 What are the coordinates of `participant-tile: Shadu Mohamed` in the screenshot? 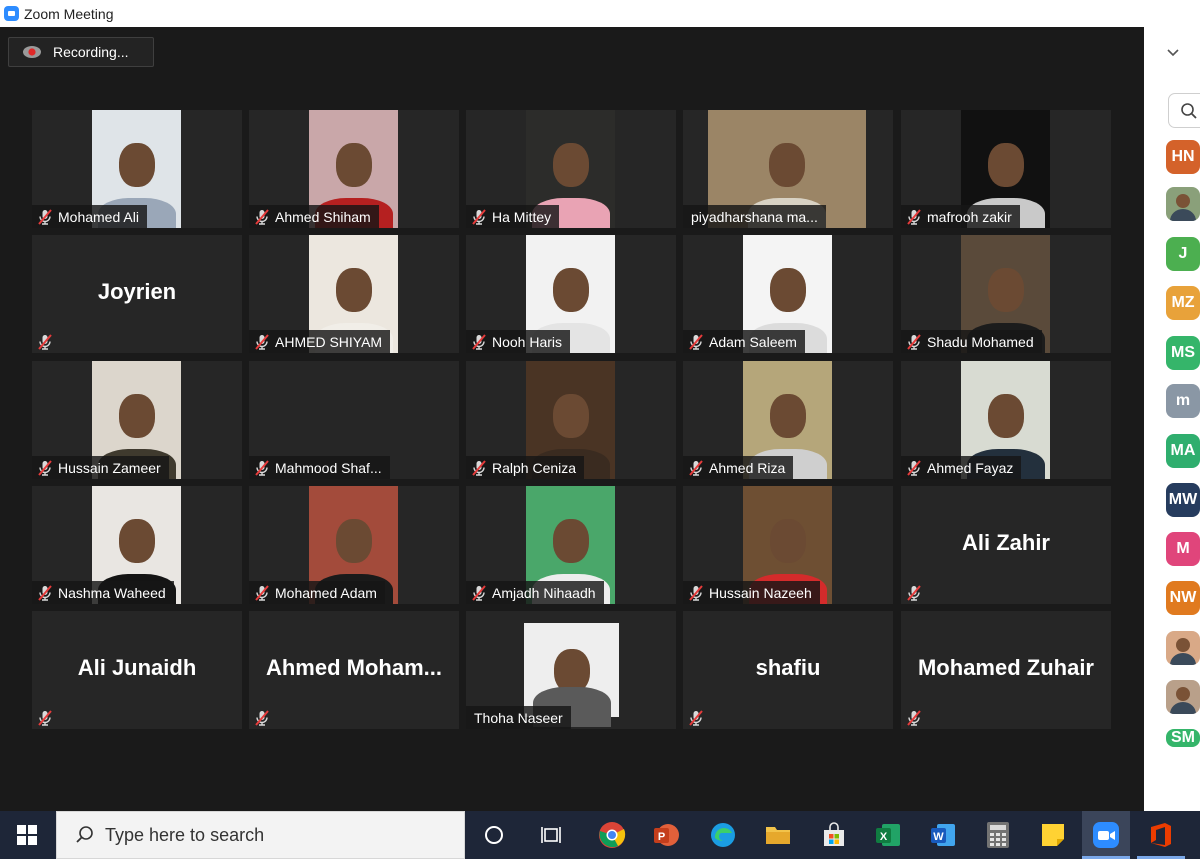 It's located at (1006, 294).